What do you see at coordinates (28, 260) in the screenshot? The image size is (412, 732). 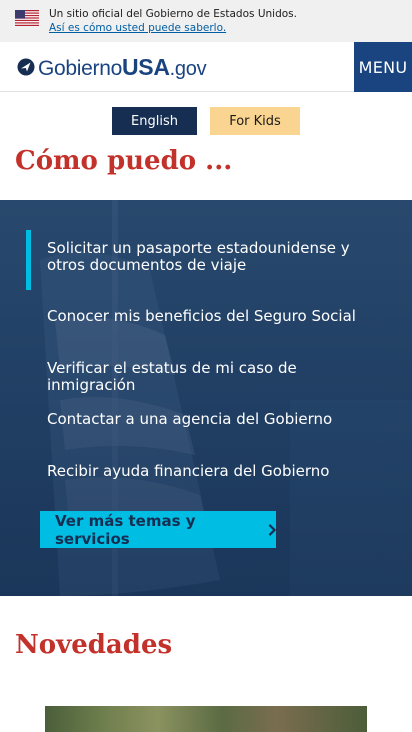 I see `active-item-indicator` at bounding box center [28, 260].